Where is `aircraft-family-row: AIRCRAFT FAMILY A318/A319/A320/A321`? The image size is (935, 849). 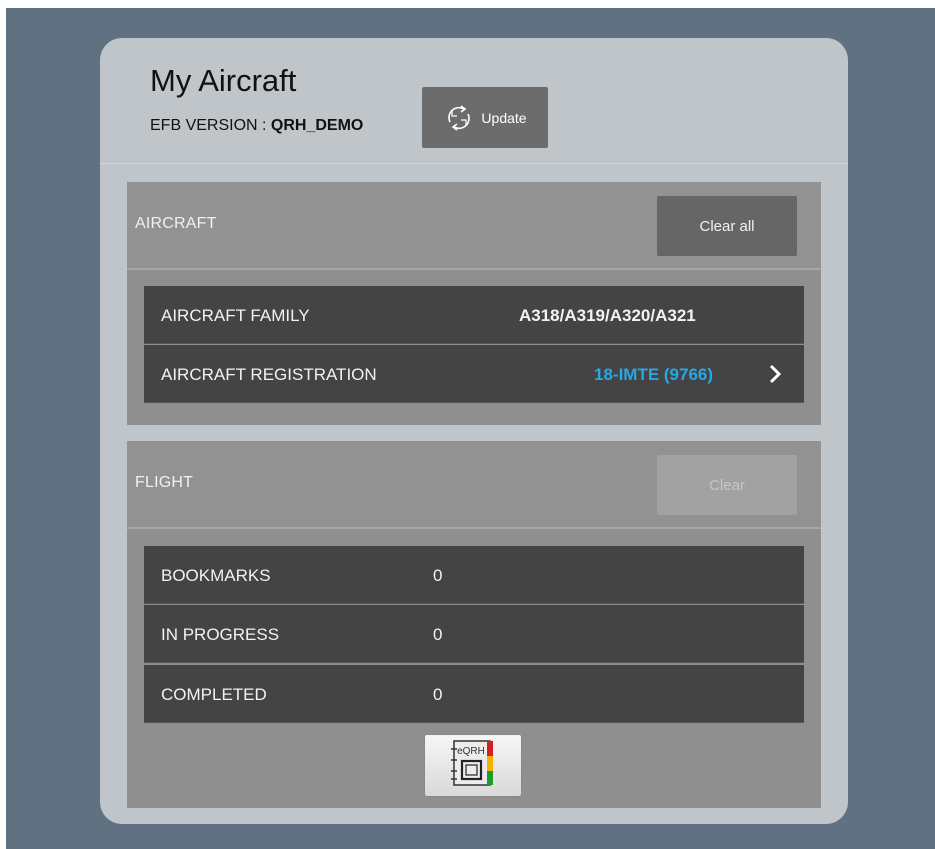
aircraft-family-row: AIRCRAFT FAMILY A318/A319/A320/A321 is located at coordinates (474, 315).